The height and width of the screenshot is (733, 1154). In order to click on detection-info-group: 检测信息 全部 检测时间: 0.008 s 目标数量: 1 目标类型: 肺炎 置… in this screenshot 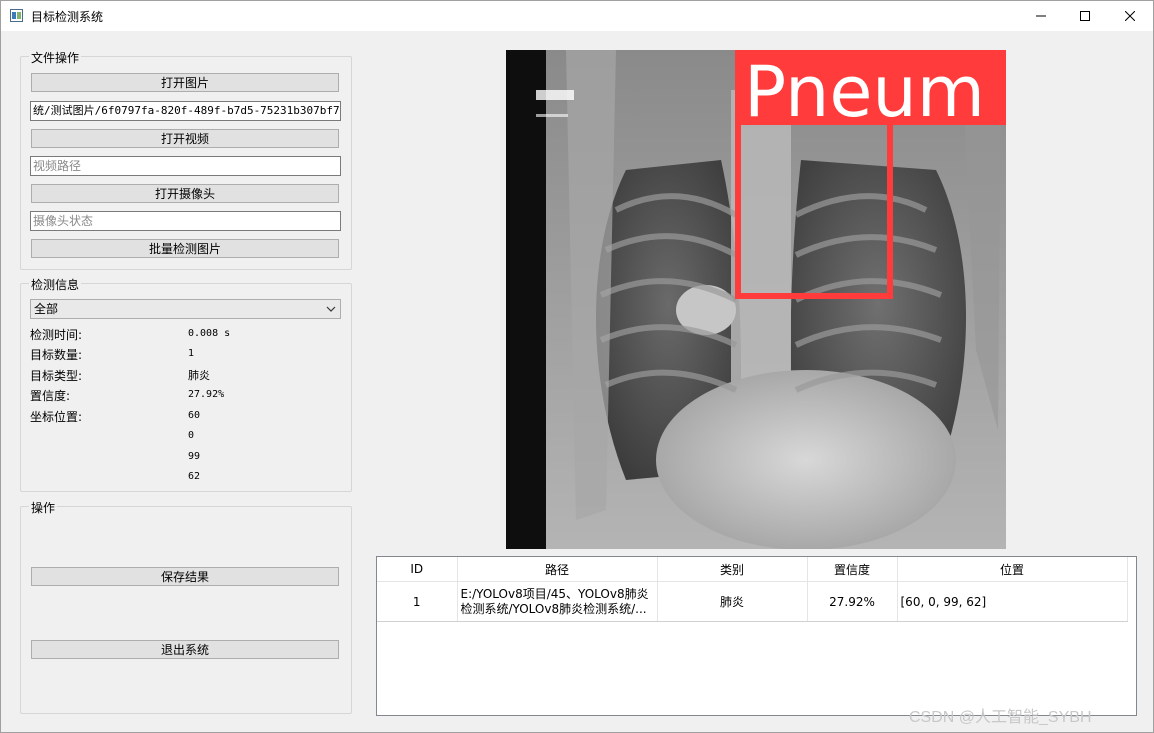, I will do `click(186, 384)`.